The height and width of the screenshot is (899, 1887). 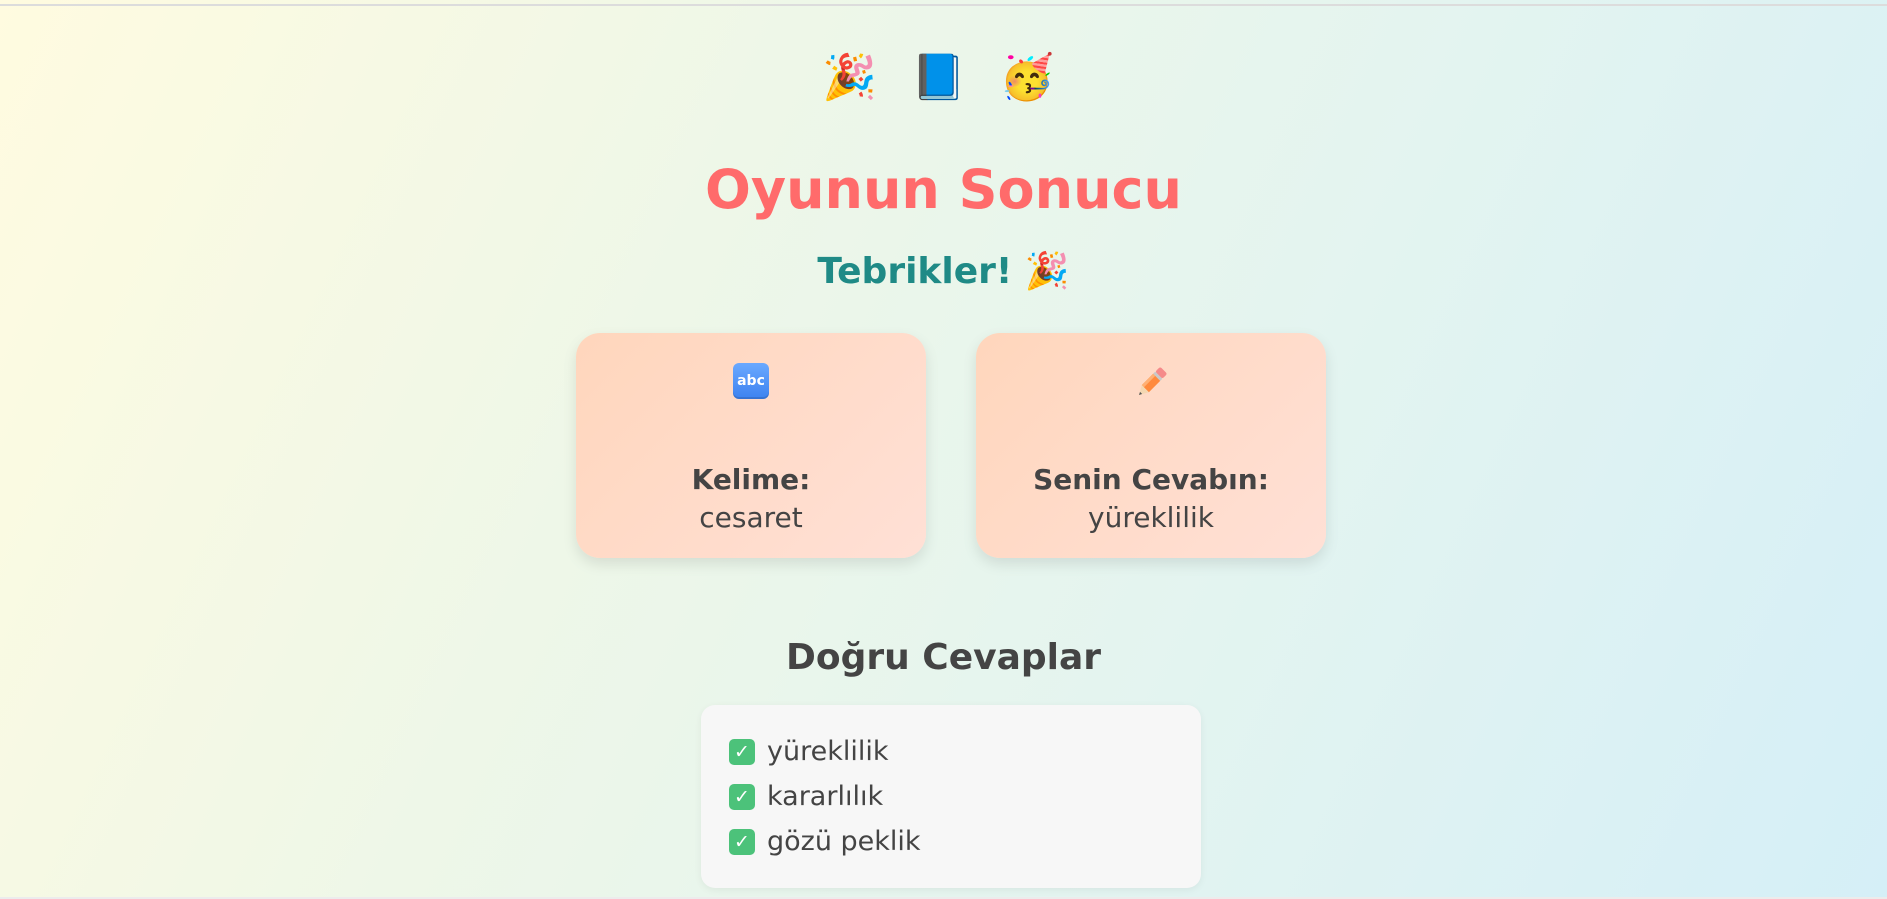 I want to click on answer-text: kararlılık, so click(x=825, y=796).